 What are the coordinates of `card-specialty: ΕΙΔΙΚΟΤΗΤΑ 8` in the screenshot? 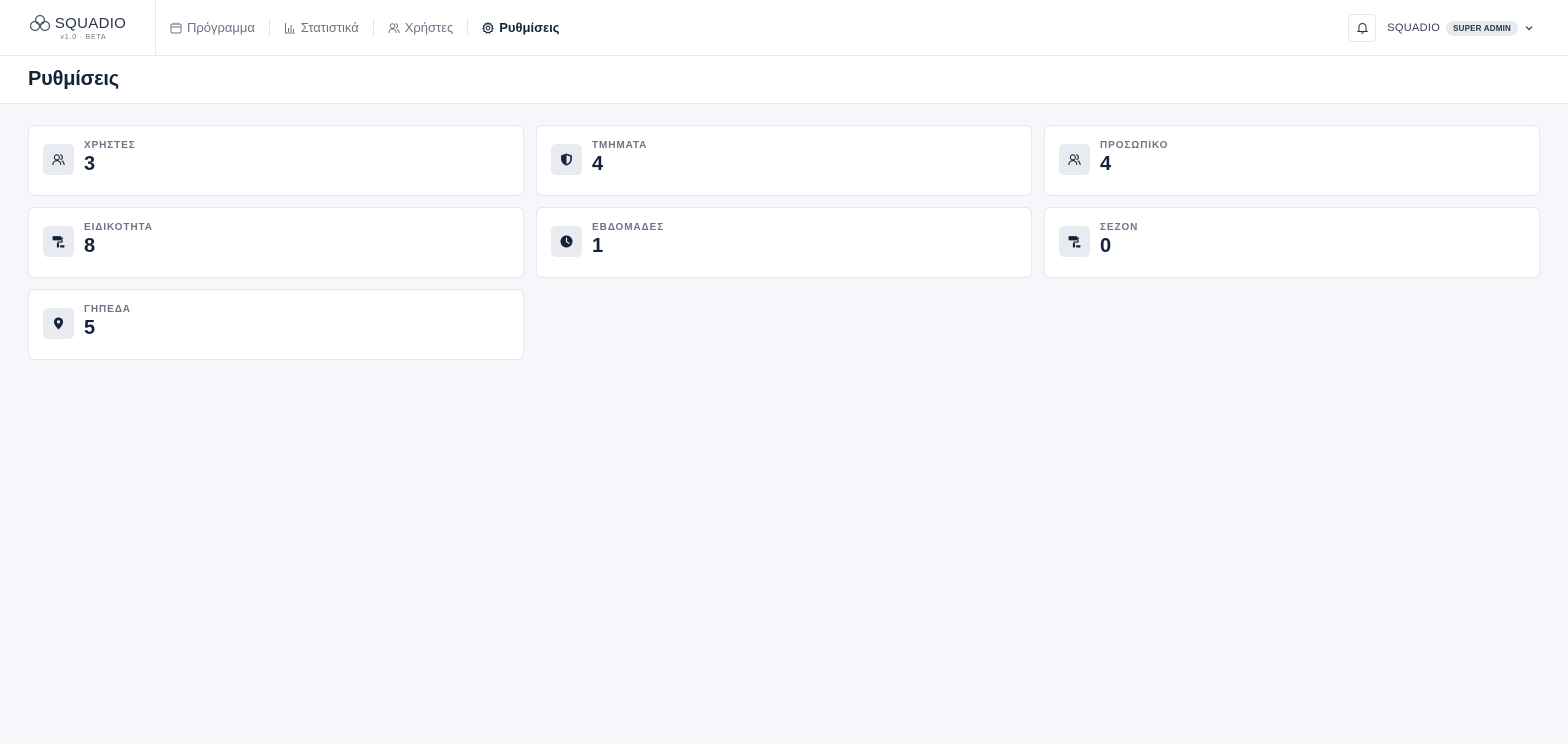 It's located at (276, 242).